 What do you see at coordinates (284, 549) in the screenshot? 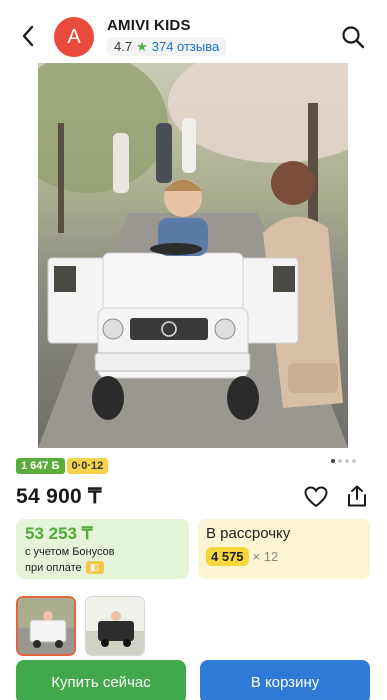
I see `installment-card: В рассрочку 4 575 × 12` at bounding box center [284, 549].